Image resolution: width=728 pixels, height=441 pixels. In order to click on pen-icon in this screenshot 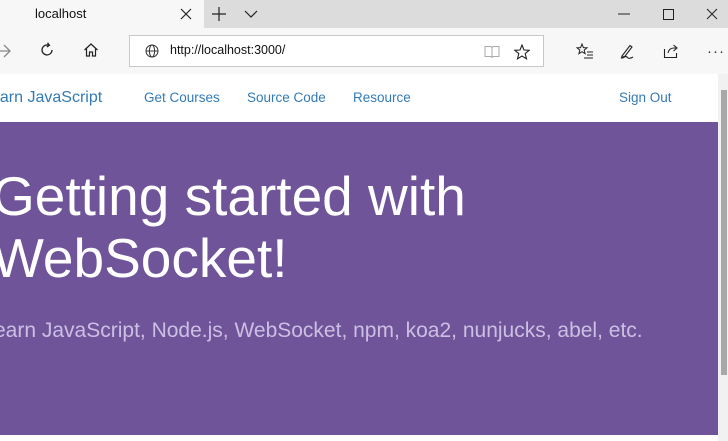, I will do `click(627, 51)`.